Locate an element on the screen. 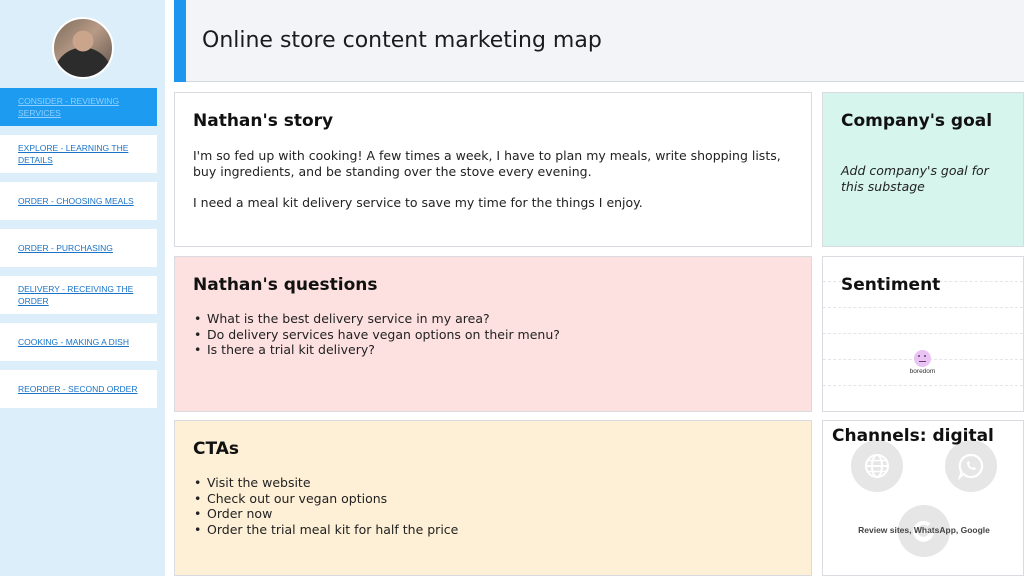 The width and height of the screenshot is (1024, 576). globe-icon-graphic is located at coordinates (877, 466).